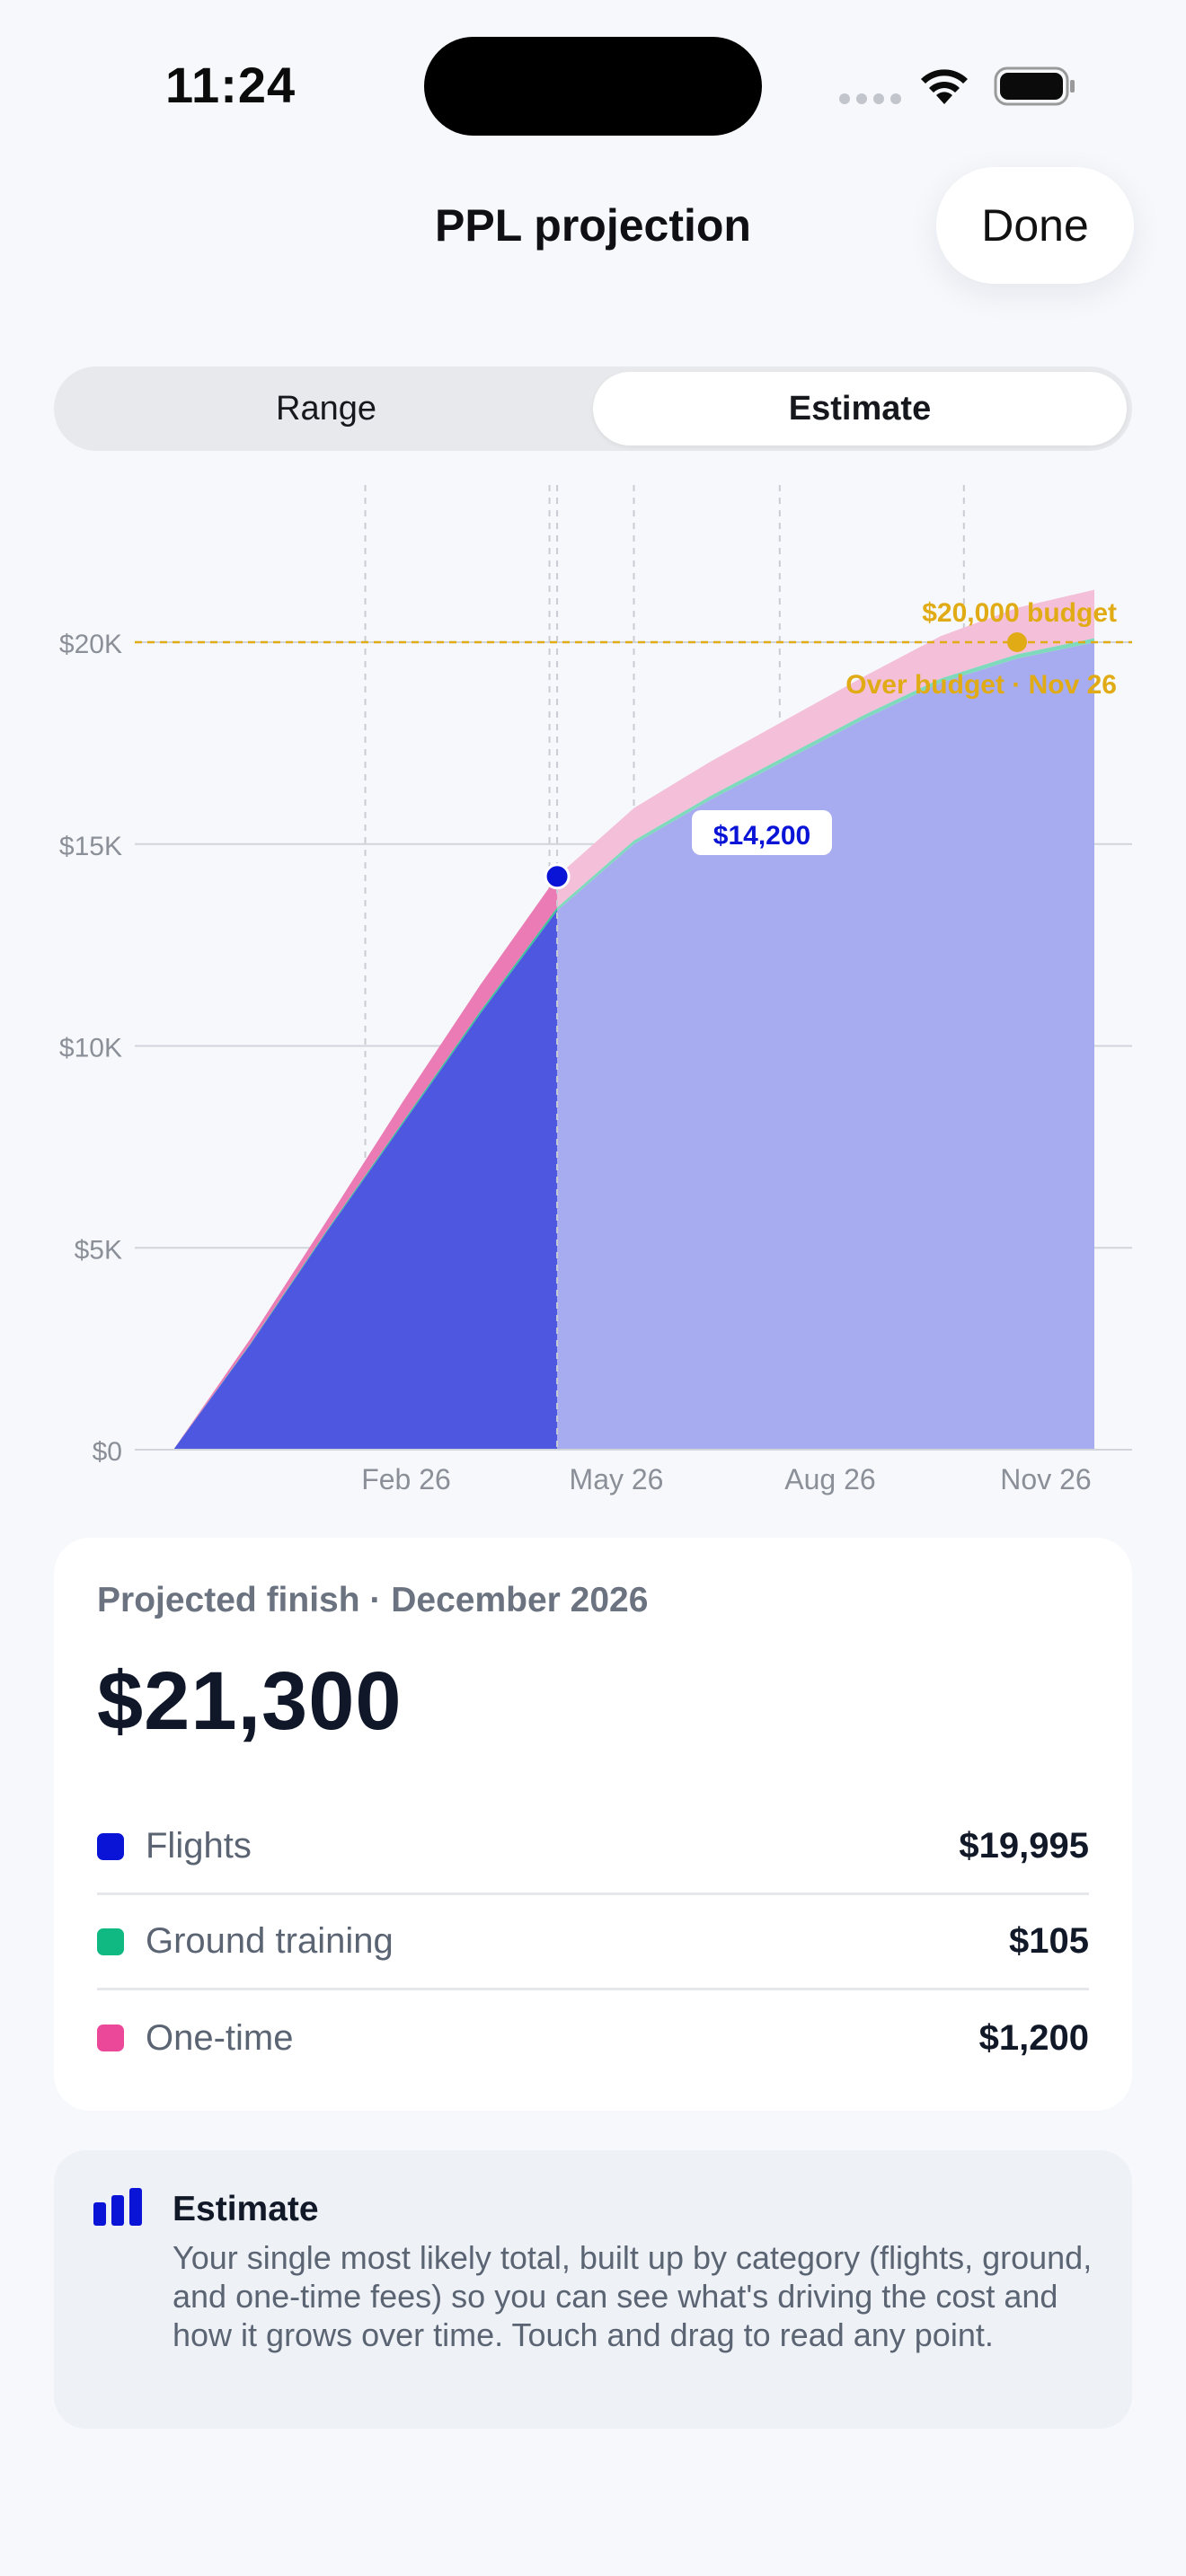  Describe the element at coordinates (90, 644) in the screenshot. I see `y-tick-label: $20K` at that location.